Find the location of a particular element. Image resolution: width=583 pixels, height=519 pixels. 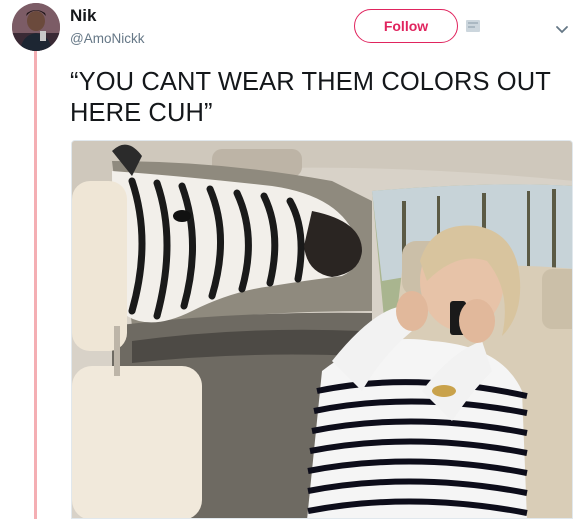

chevron-down-icon is located at coordinates (562, 28).